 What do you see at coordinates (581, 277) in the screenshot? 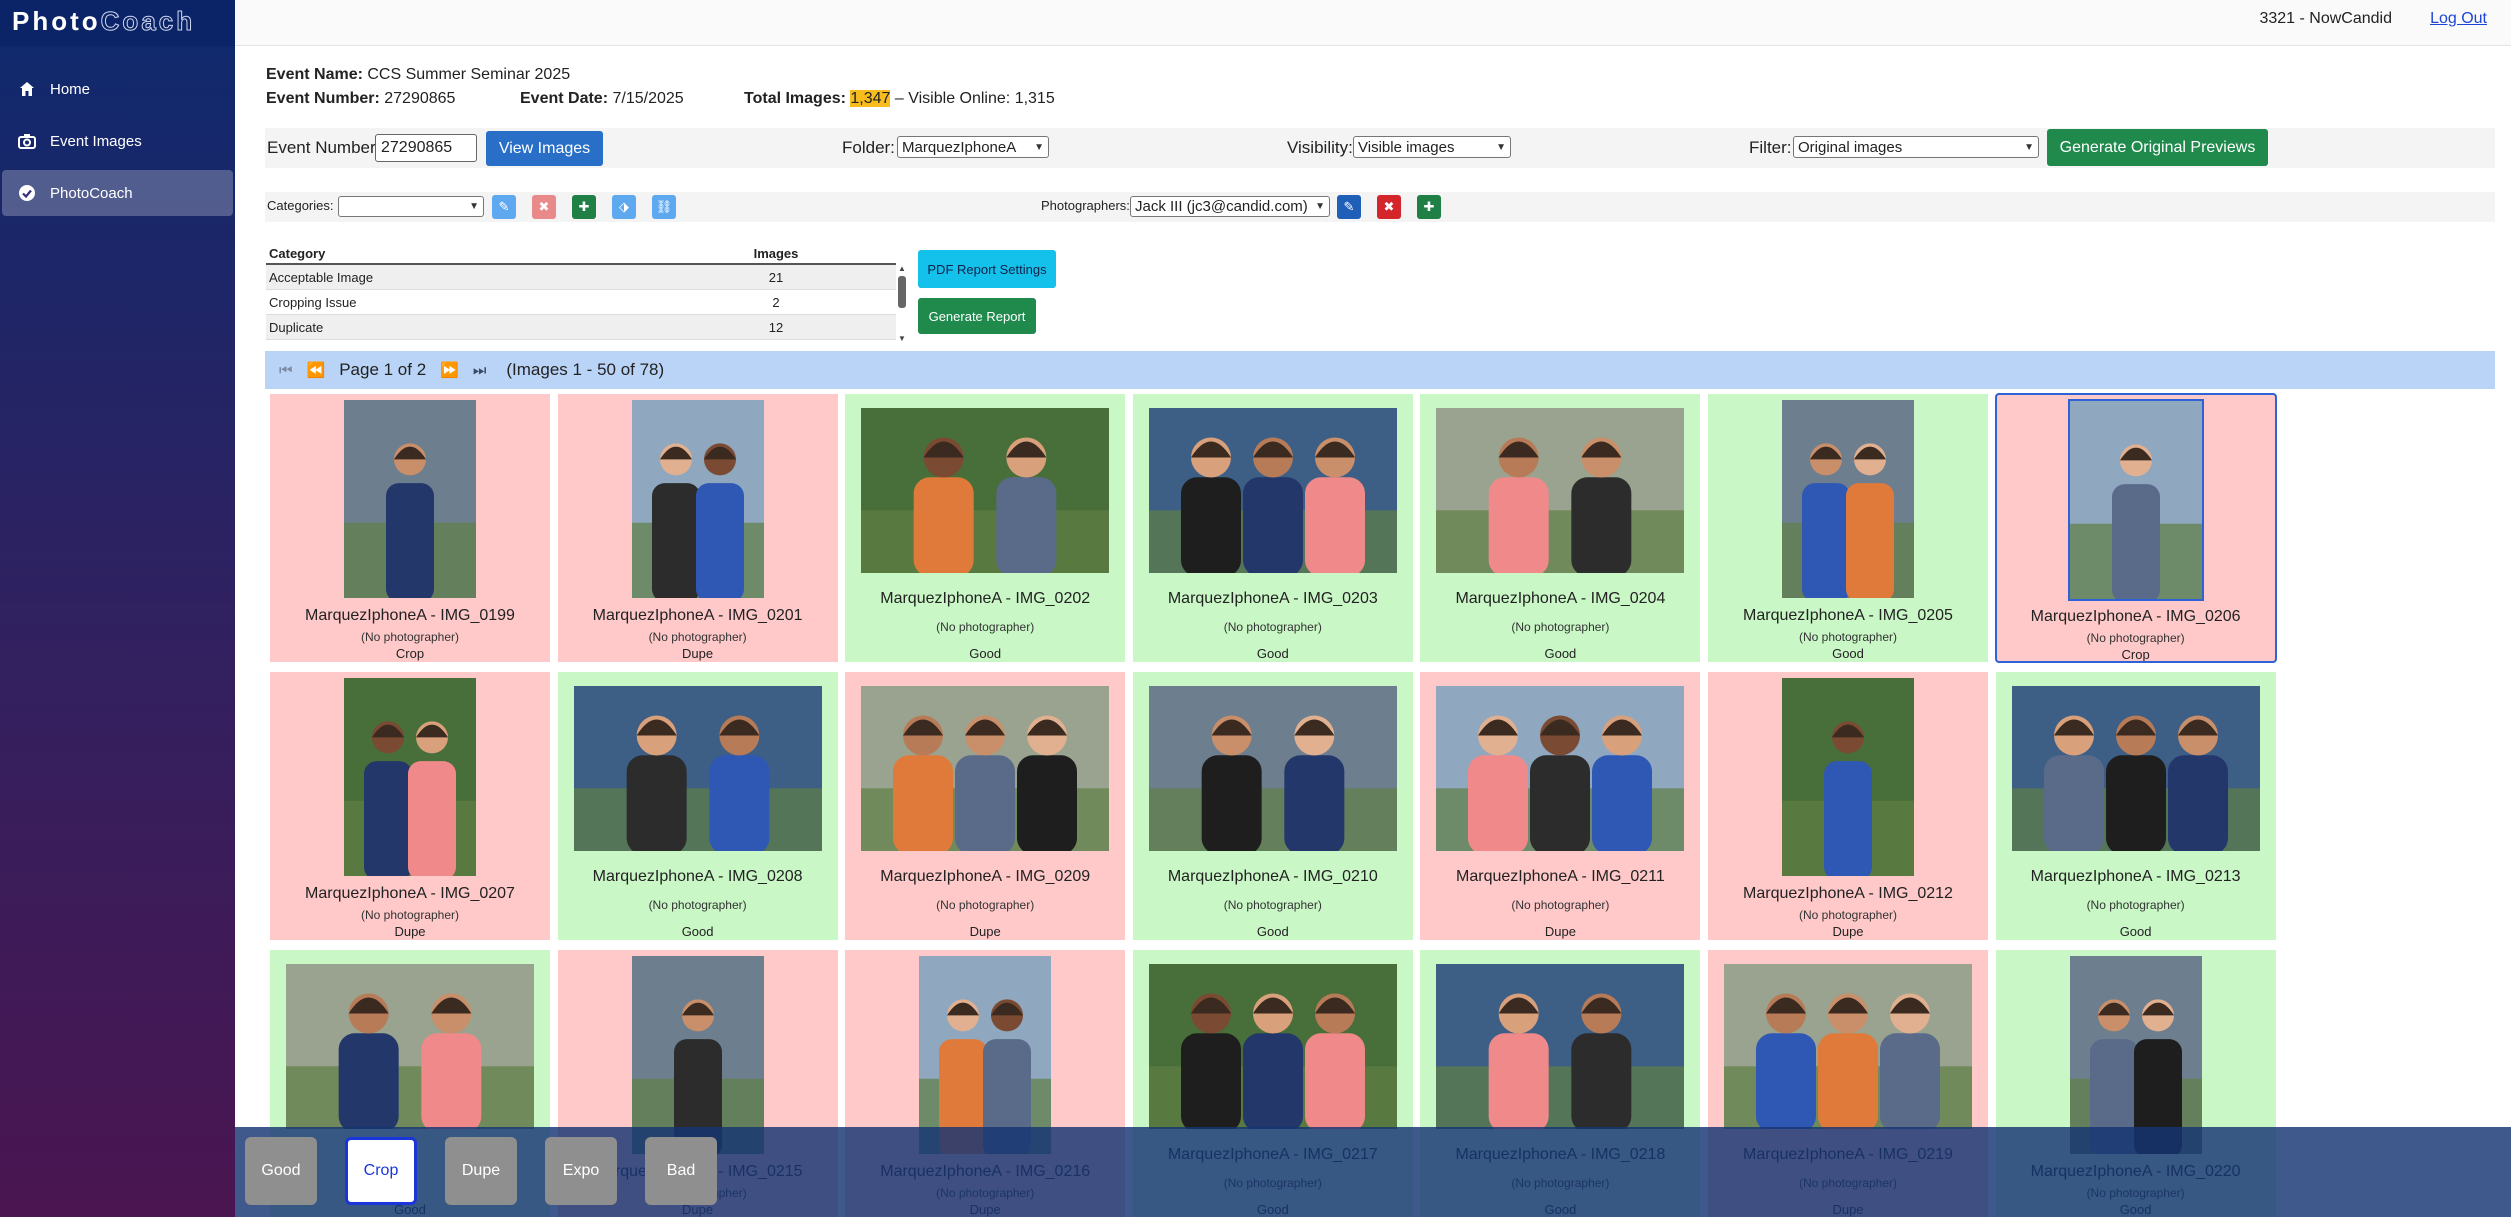
I see `category-row: Acceptable Image 21` at bounding box center [581, 277].